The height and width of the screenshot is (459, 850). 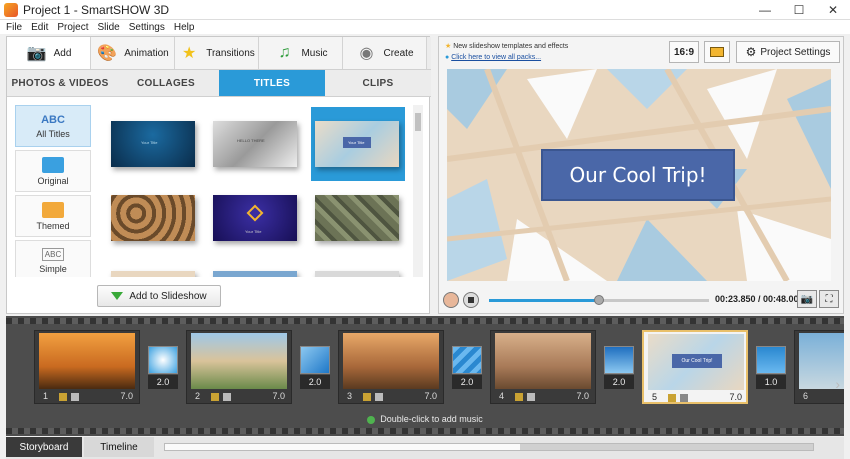 What do you see at coordinates (72, 27) in the screenshot?
I see `menu-project: Project` at bounding box center [72, 27].